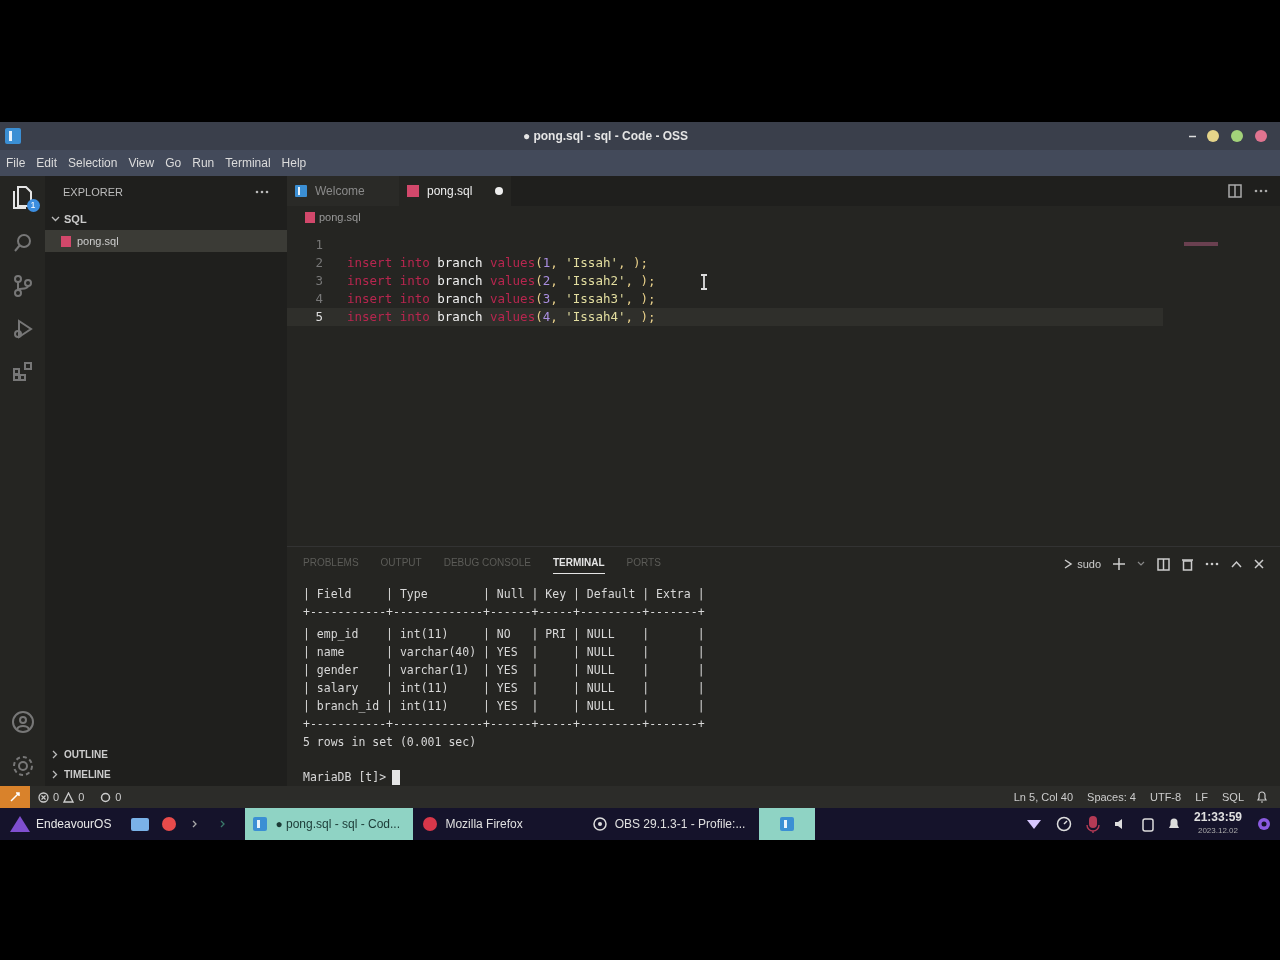 This screenshot has height=960, width=1280. What do you see at coordinates (60, 824) in the screenshot?
I see `application-launcher: EndeavourOS` at bounding box center [60, 824].